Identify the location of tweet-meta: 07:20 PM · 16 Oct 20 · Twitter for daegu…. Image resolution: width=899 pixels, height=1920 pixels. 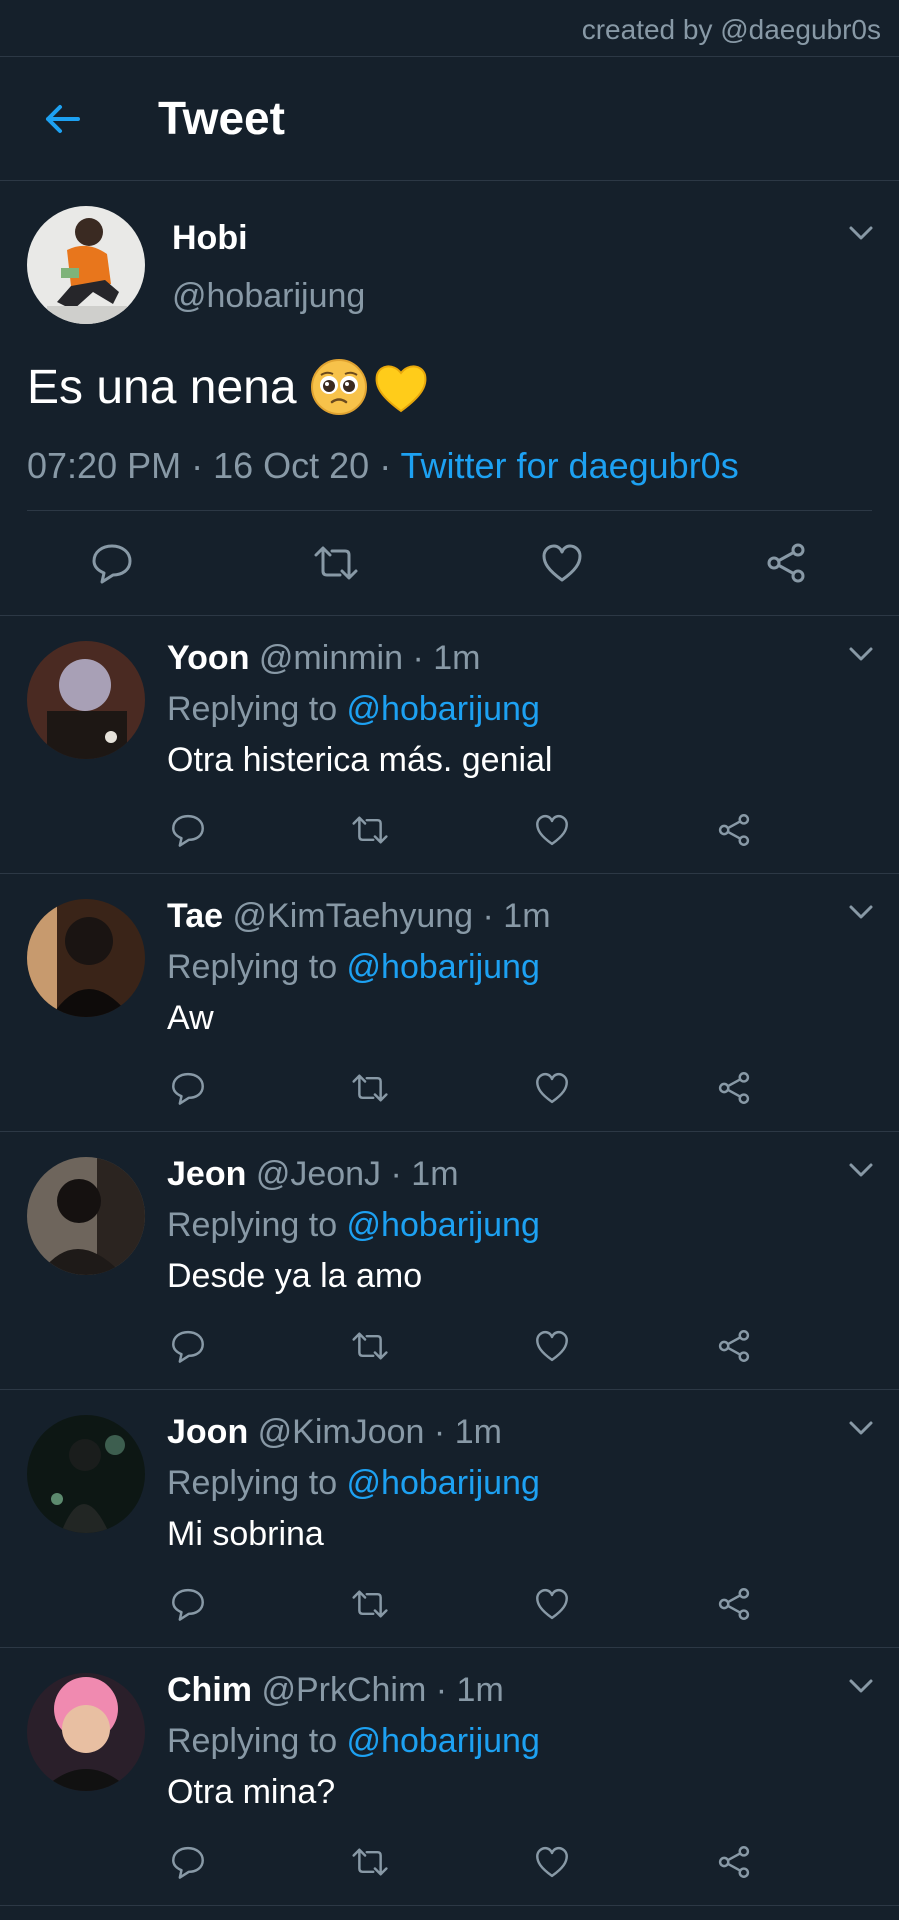
(383, 466).